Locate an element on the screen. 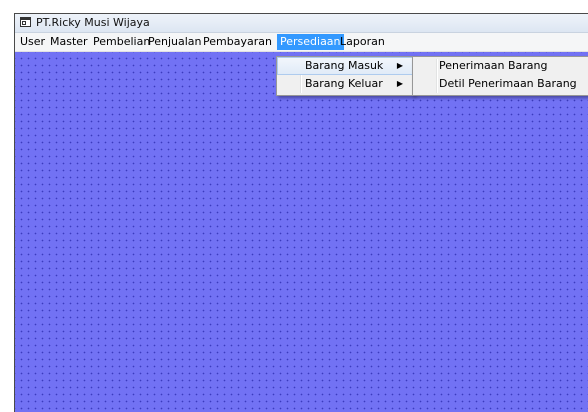 This screenshot has height=412, width=588. persediaan-dropdown: Barang Masuk ▶ Barang Keluar ▶ is located at coordinates (345, 76).